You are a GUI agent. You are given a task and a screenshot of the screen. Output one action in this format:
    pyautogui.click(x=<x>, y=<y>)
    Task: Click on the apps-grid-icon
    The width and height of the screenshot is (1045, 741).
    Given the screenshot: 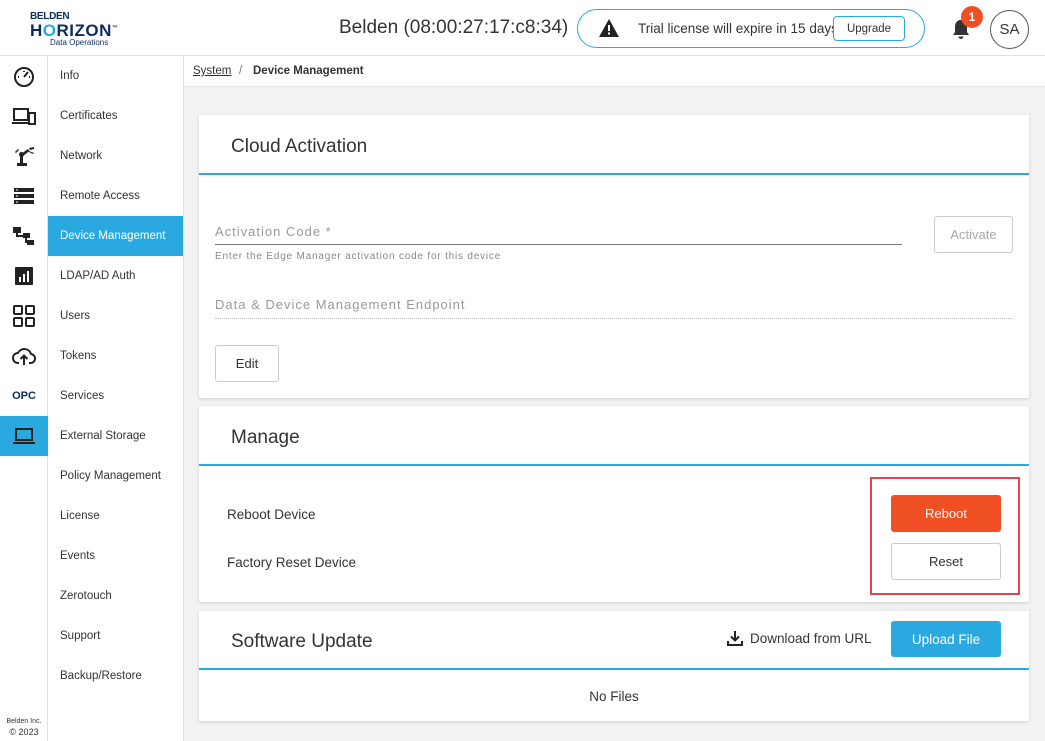 What is the action you would take?
    pyautogui.click(x=24, y=316)
    